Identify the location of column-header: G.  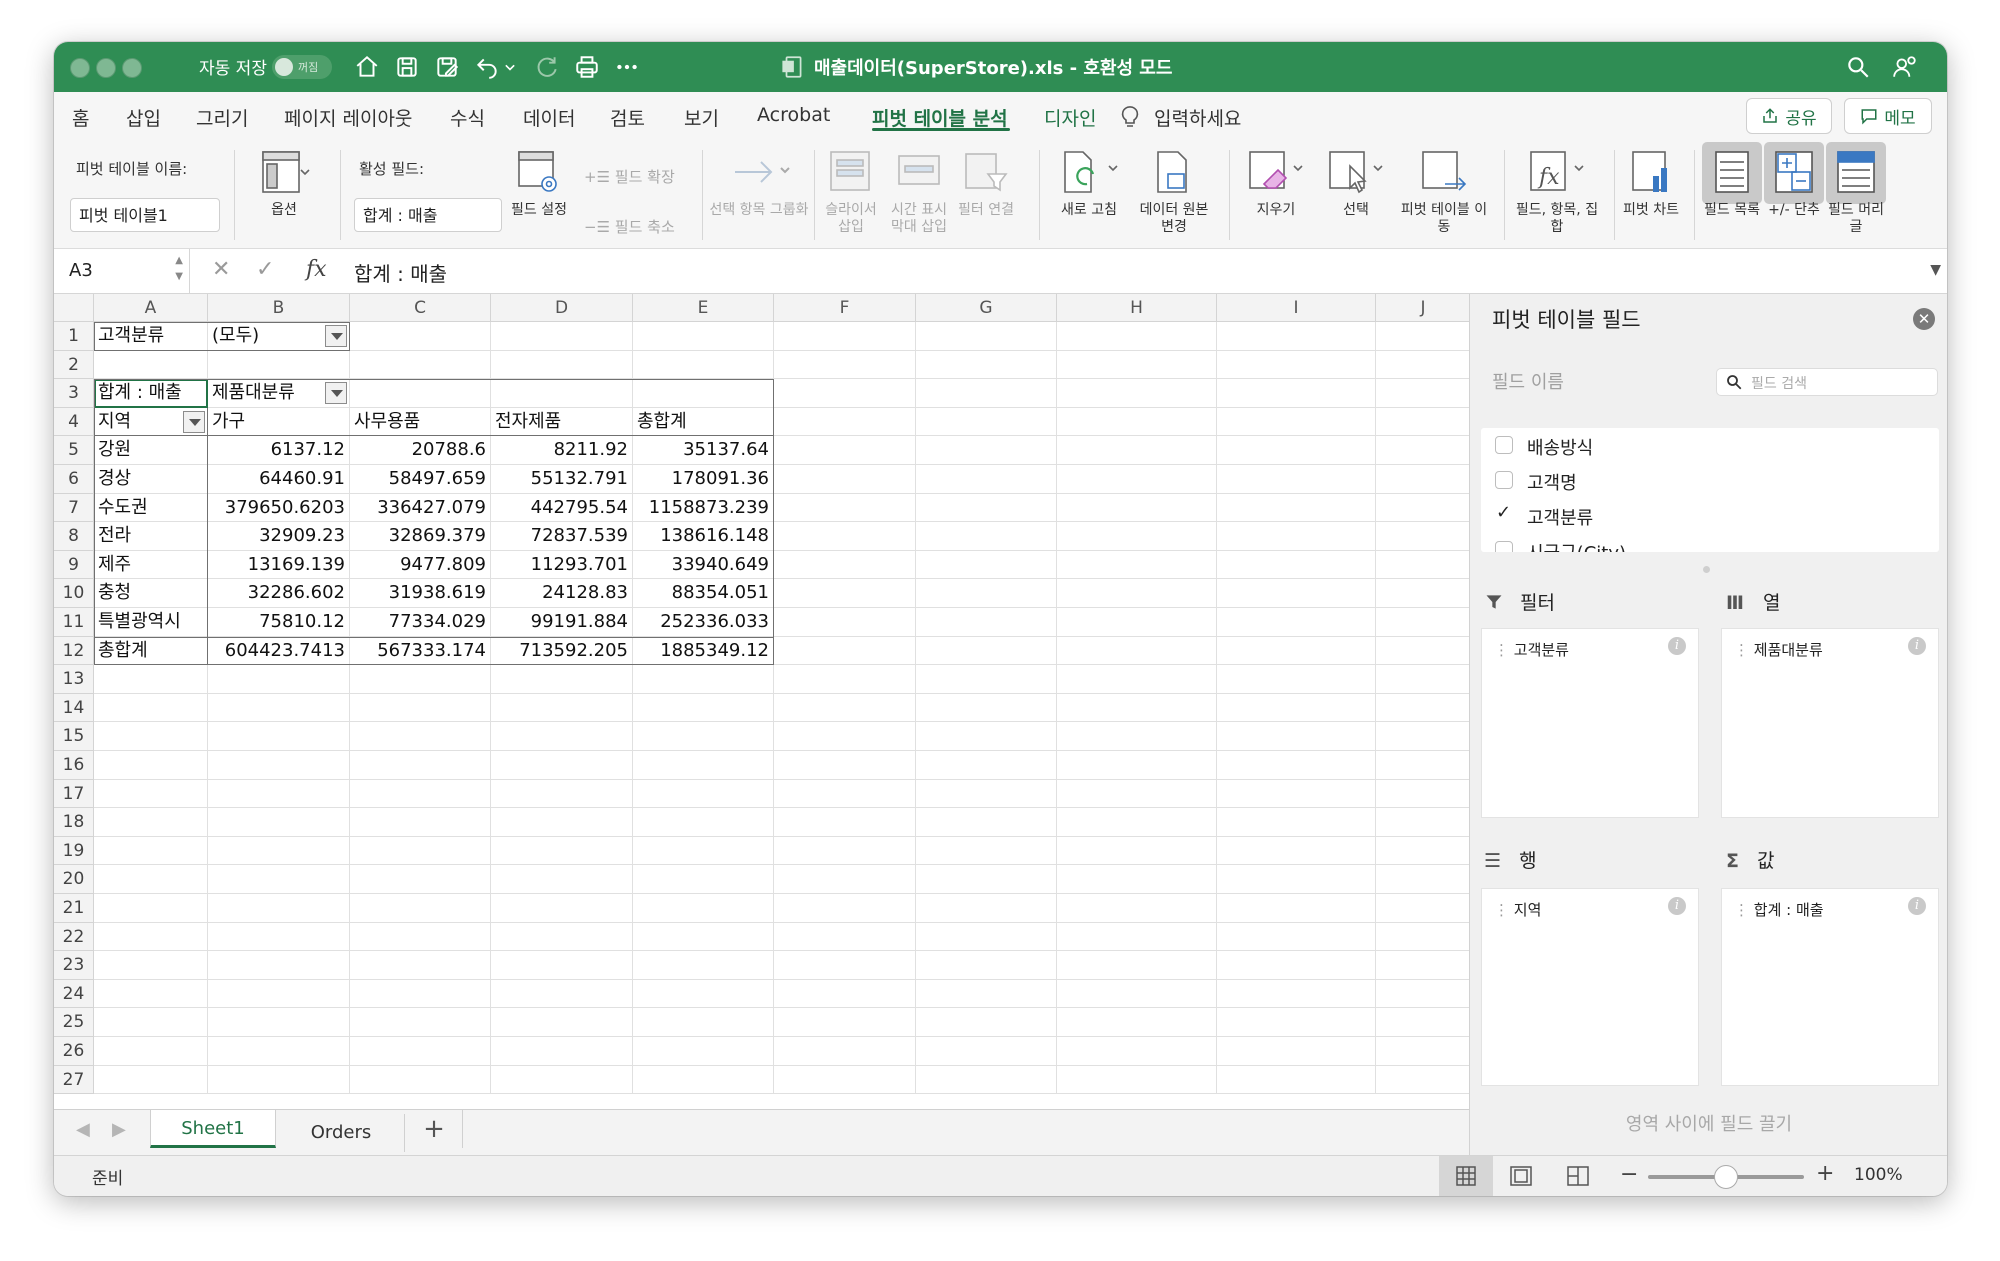
(986, 308).